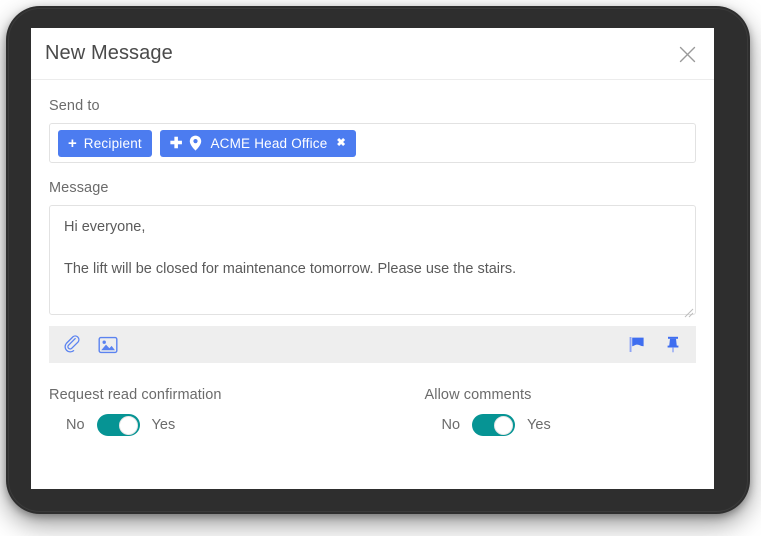 This screenshot has height=536, width=761. I want to click on location-pin-icon, so click(195, 143).